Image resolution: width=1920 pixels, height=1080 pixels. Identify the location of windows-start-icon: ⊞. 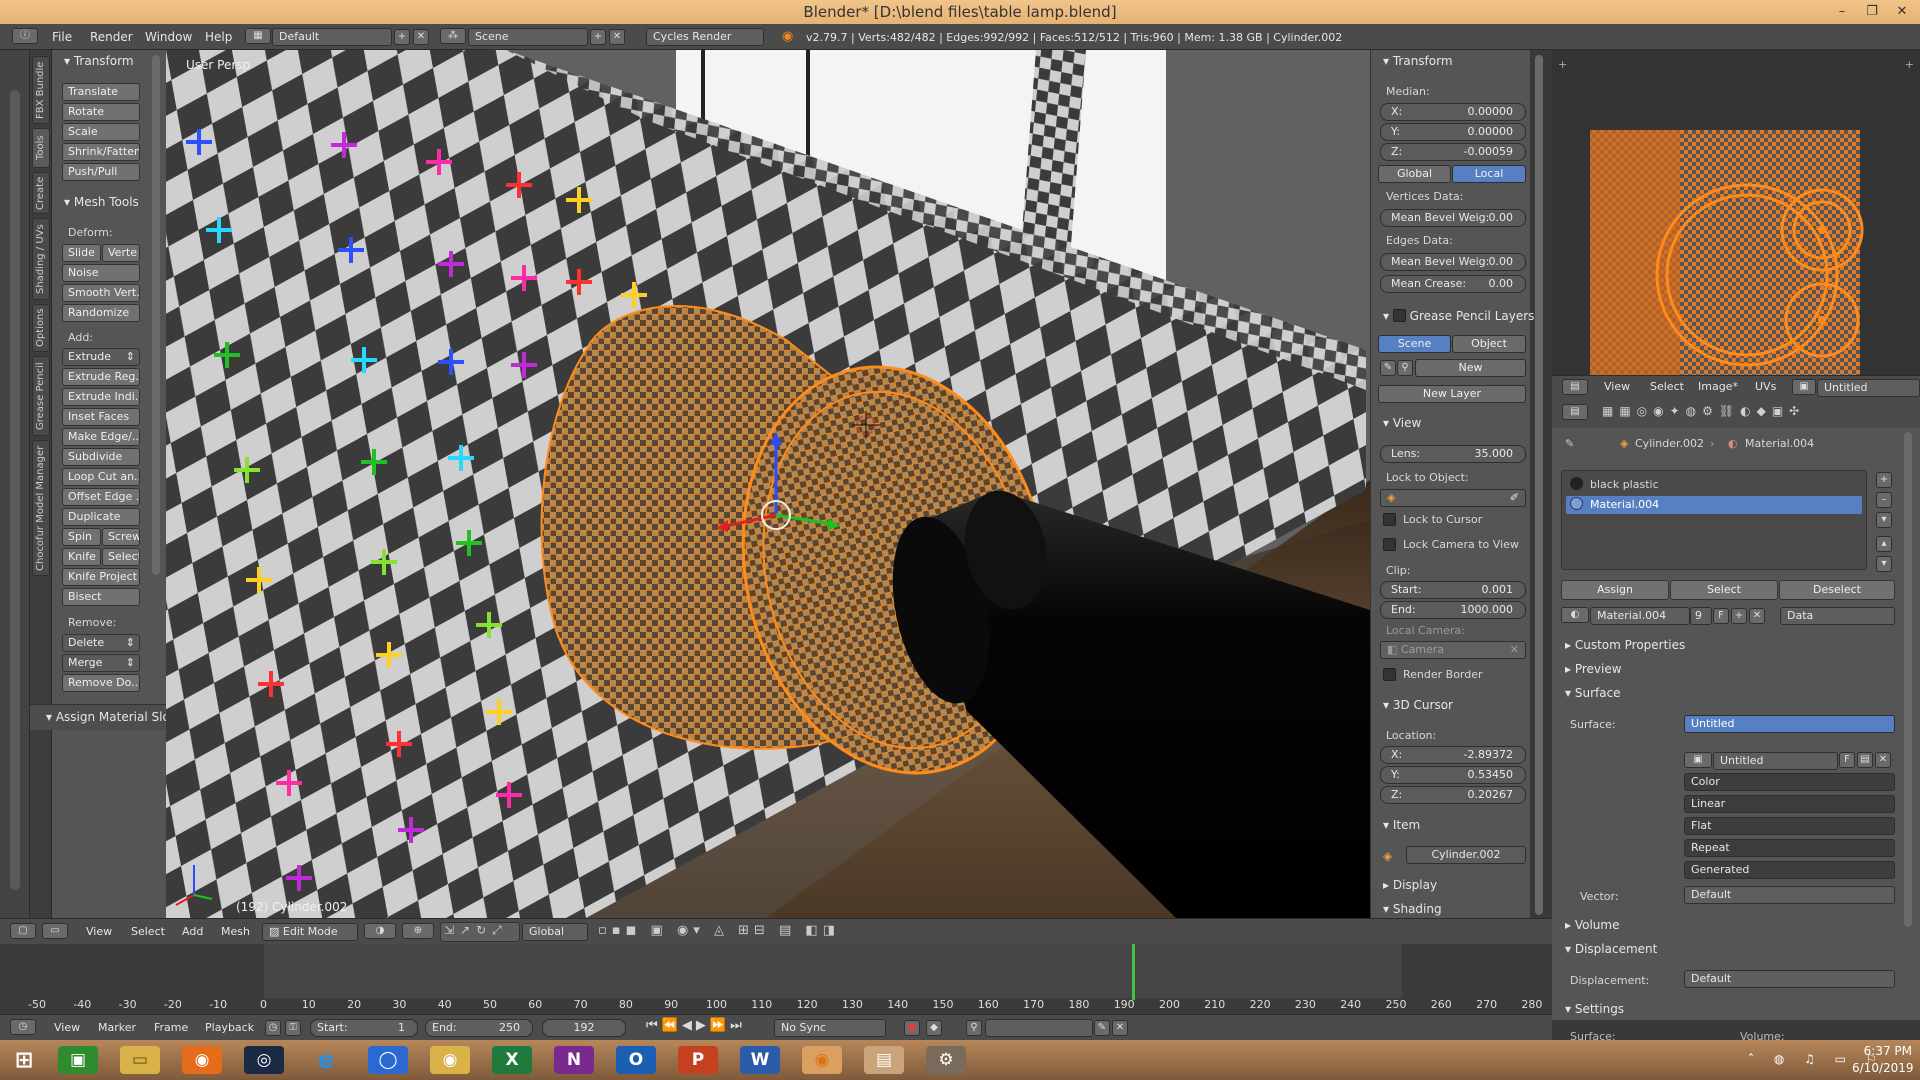
(24, 1060).